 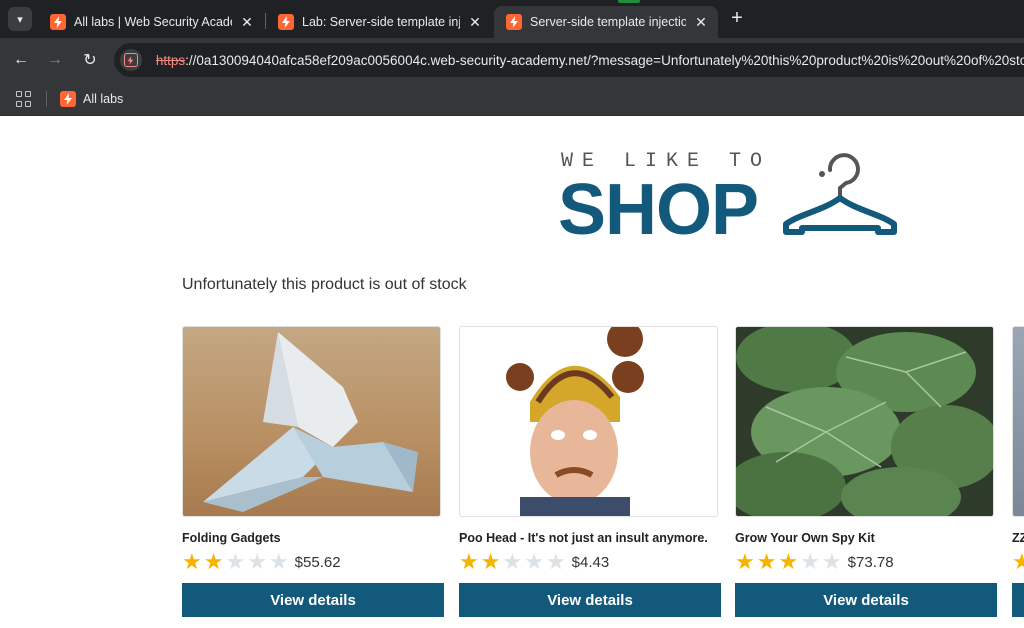 I want to click on product-price: $73.78, so click(x=870, y=562).